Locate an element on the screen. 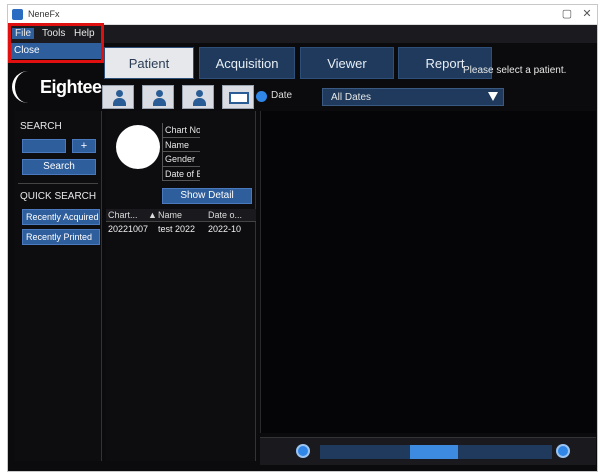  cell-chart: 20221007 is located at coordinates (128, 229).